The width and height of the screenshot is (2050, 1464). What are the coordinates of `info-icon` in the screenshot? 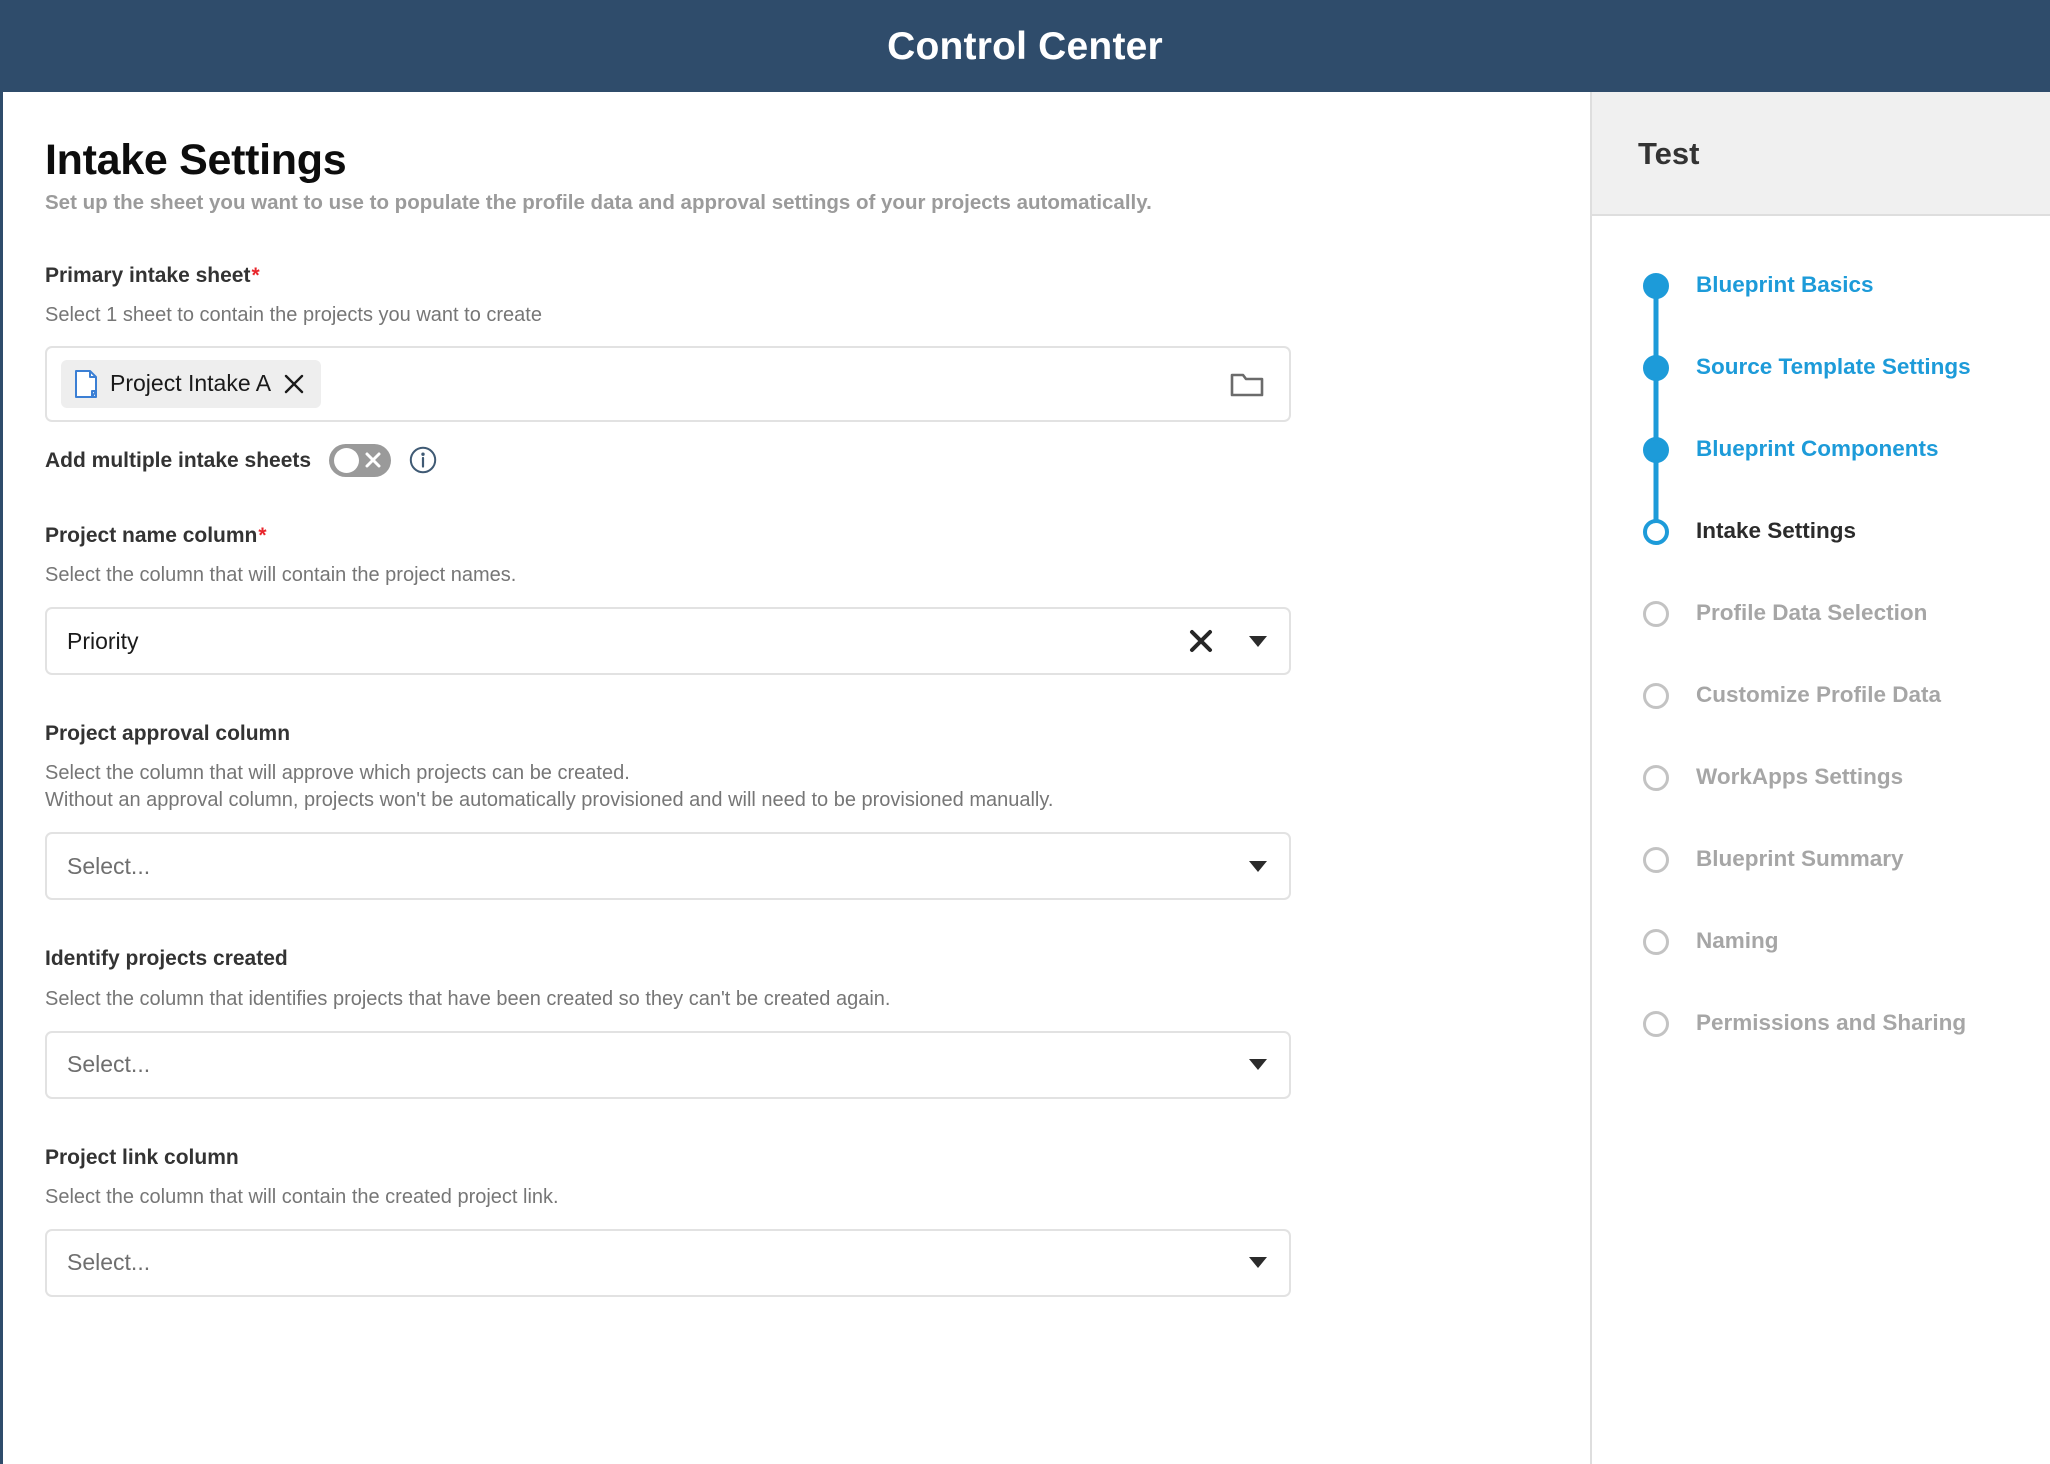 It's located at (423, 460).